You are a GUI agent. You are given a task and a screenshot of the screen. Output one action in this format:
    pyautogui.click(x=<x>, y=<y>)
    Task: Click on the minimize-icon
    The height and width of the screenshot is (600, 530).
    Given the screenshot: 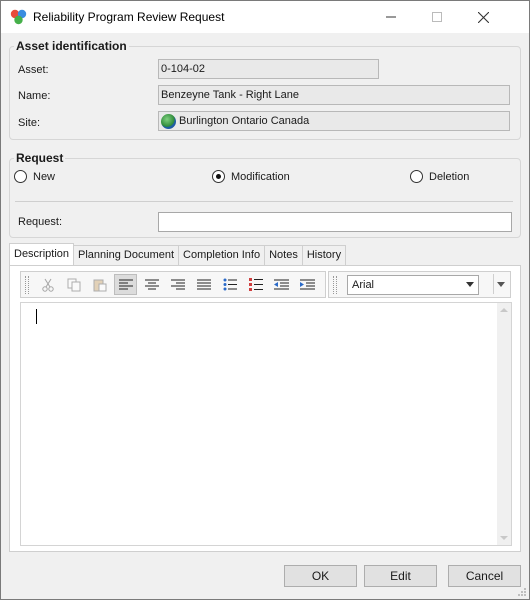 What is the action you would take?
    pyautogui.click(x=391, y=17)
    